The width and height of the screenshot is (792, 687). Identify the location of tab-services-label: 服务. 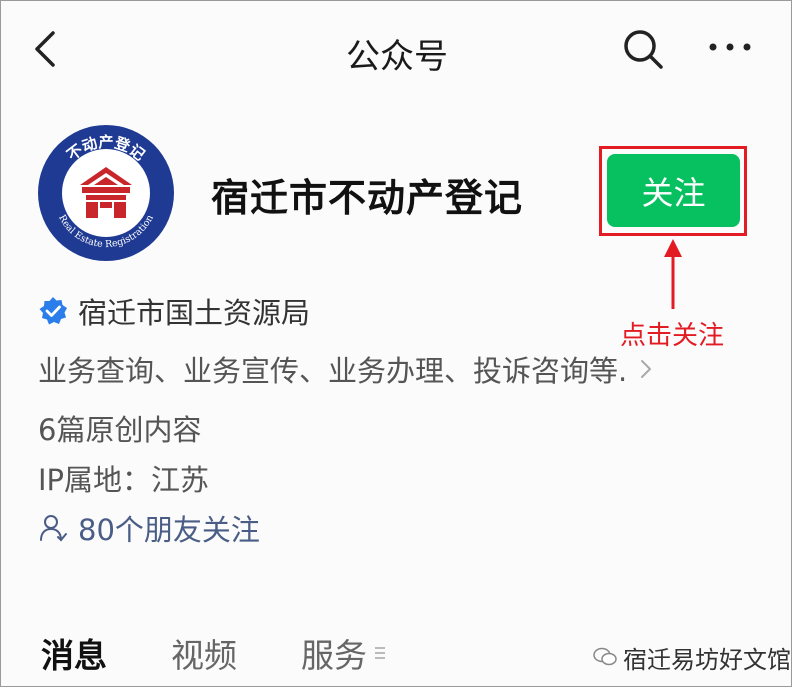
(334, 655).